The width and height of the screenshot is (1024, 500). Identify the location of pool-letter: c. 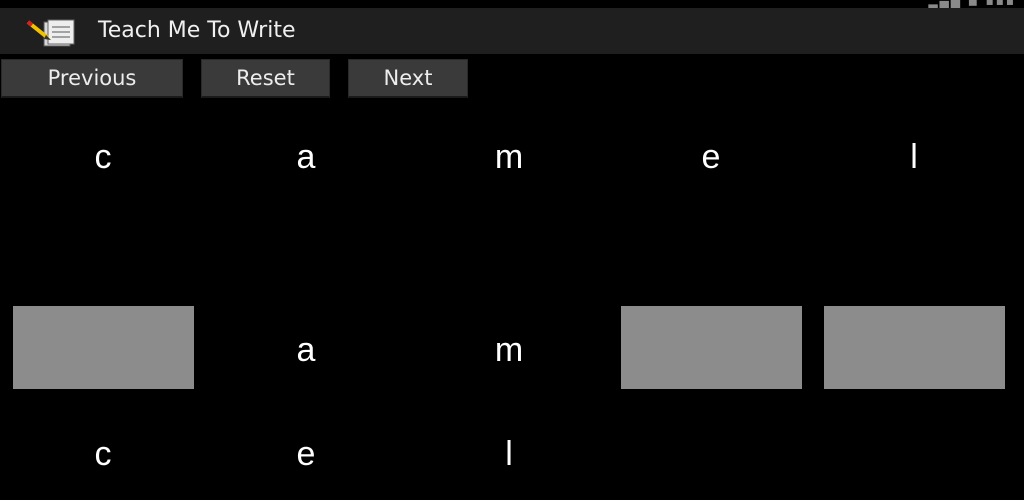
(103, 454).